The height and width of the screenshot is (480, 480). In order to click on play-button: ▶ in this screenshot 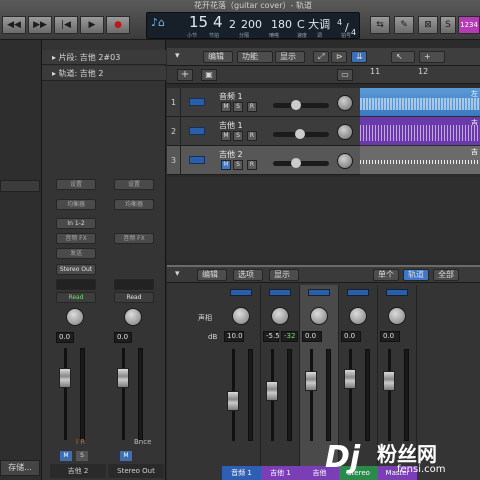, I will do `click(92, 25)`.